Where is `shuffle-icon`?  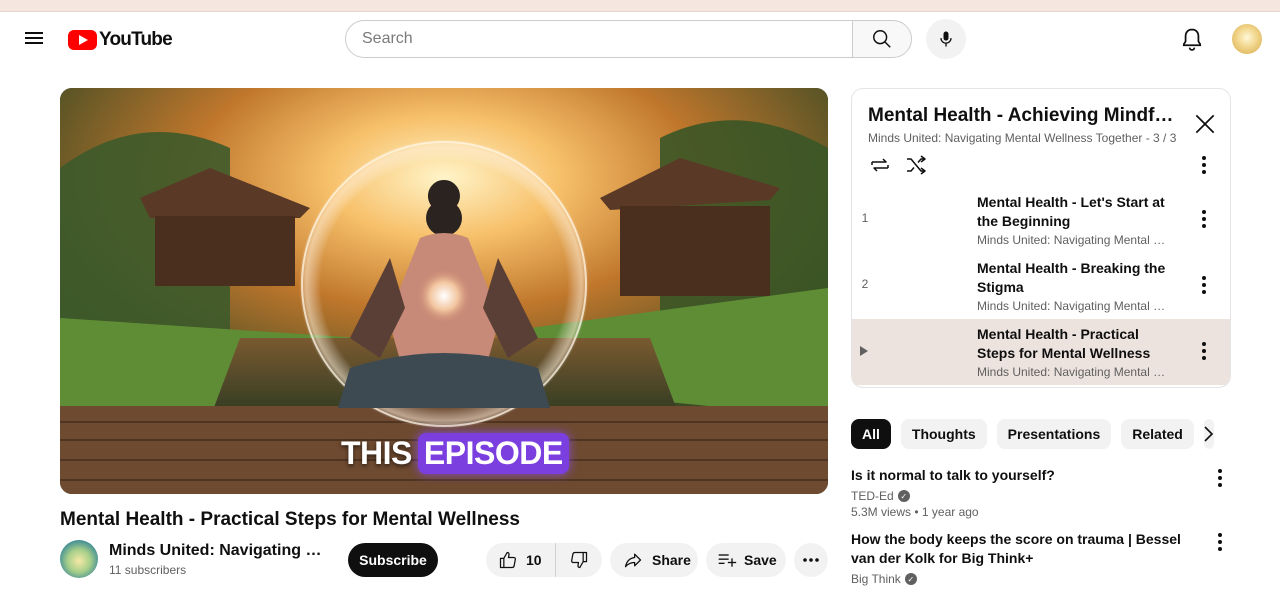 shuffle-icon is located at coordinates (916, 165).